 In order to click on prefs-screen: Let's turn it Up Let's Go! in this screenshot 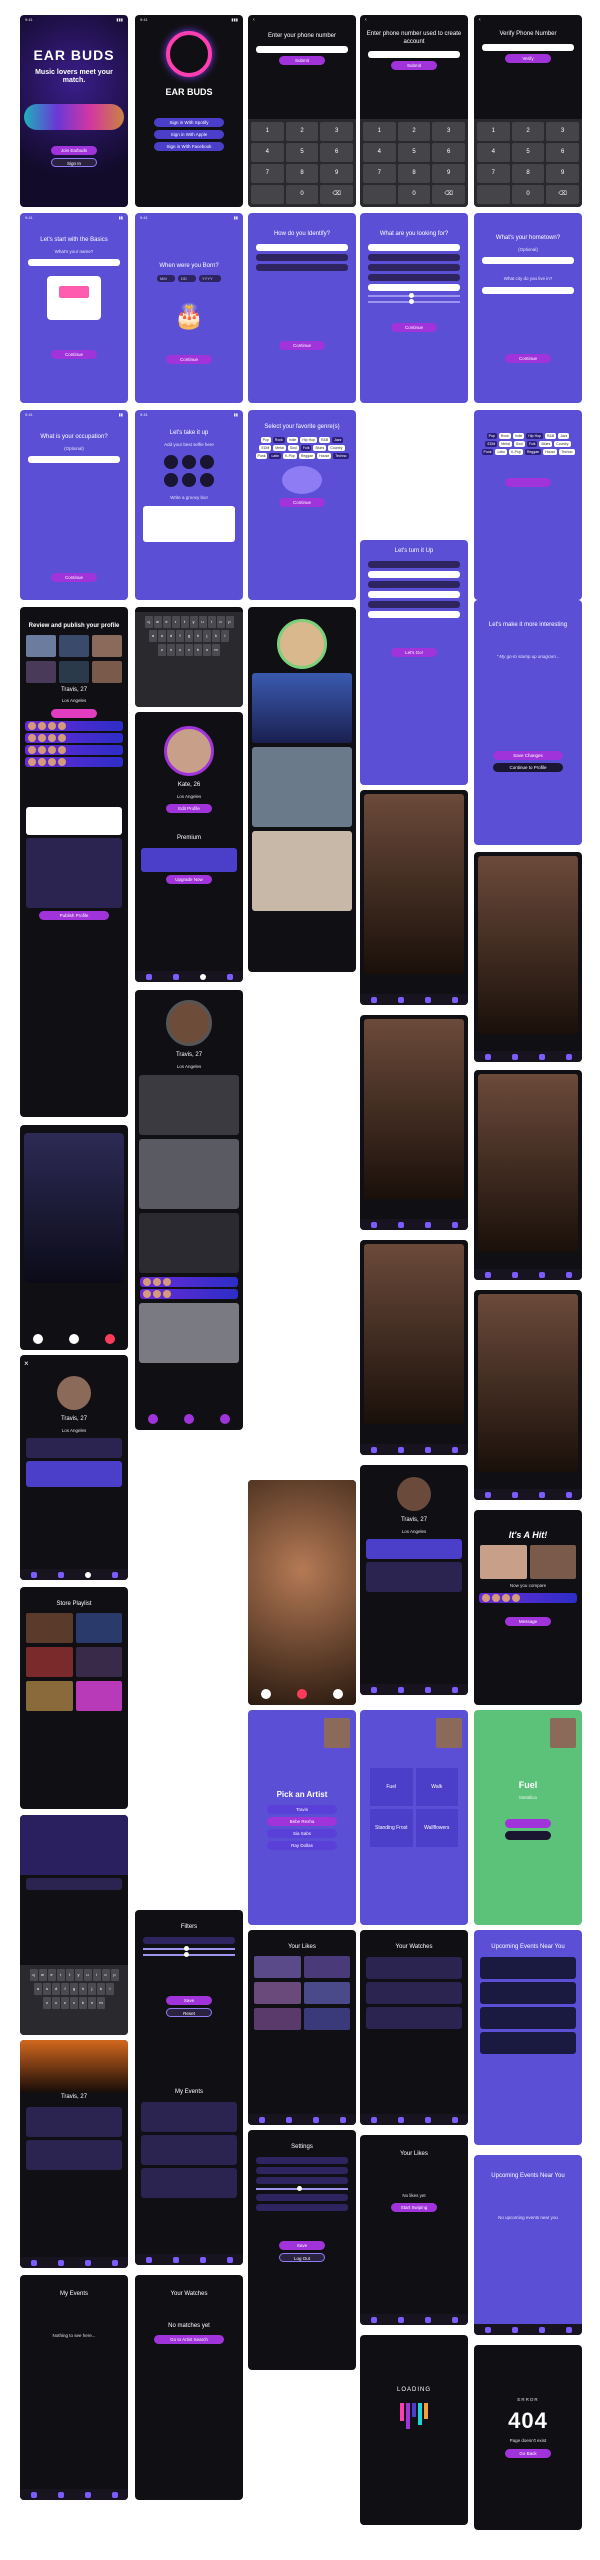, I will do `click(414, 662)`.